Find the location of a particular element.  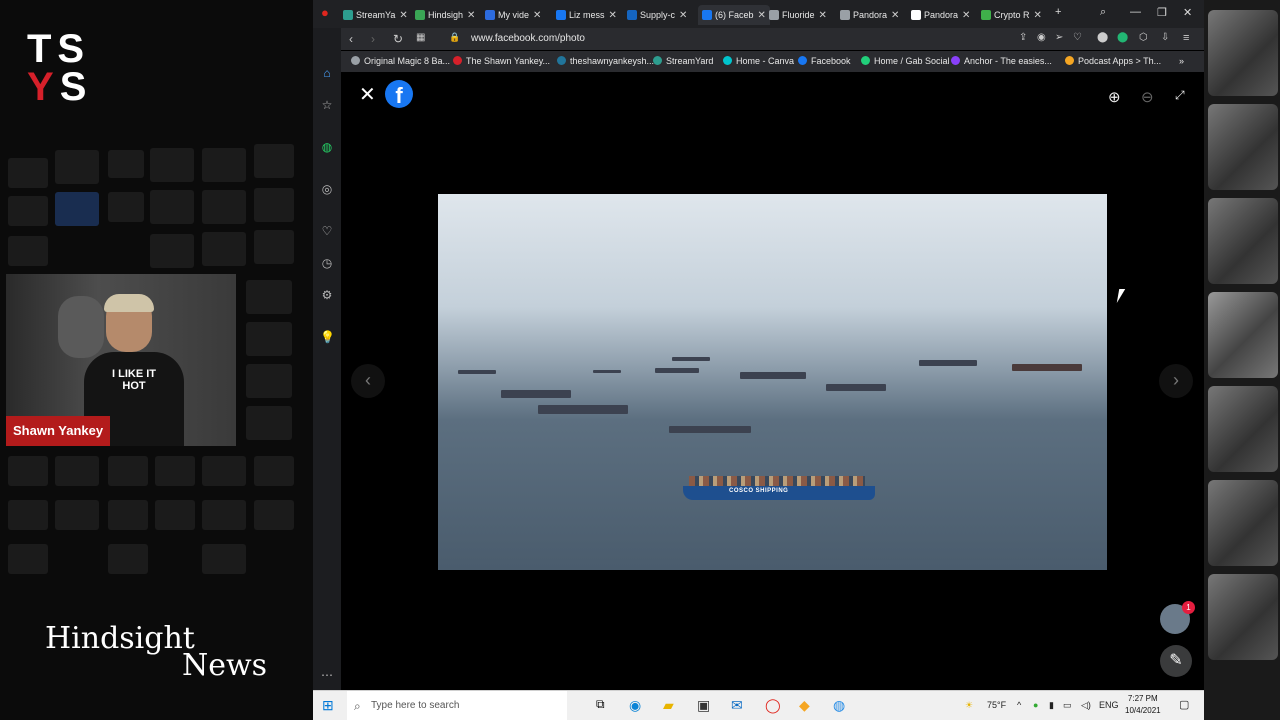

tab-label: Liz mess is located at coordinates (587, 15).